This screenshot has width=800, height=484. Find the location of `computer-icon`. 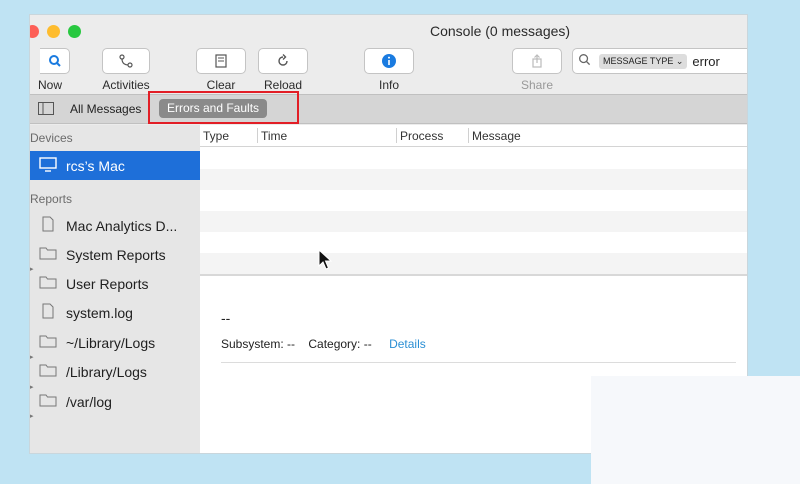

computer-icon is located at coordinates (48, 165).